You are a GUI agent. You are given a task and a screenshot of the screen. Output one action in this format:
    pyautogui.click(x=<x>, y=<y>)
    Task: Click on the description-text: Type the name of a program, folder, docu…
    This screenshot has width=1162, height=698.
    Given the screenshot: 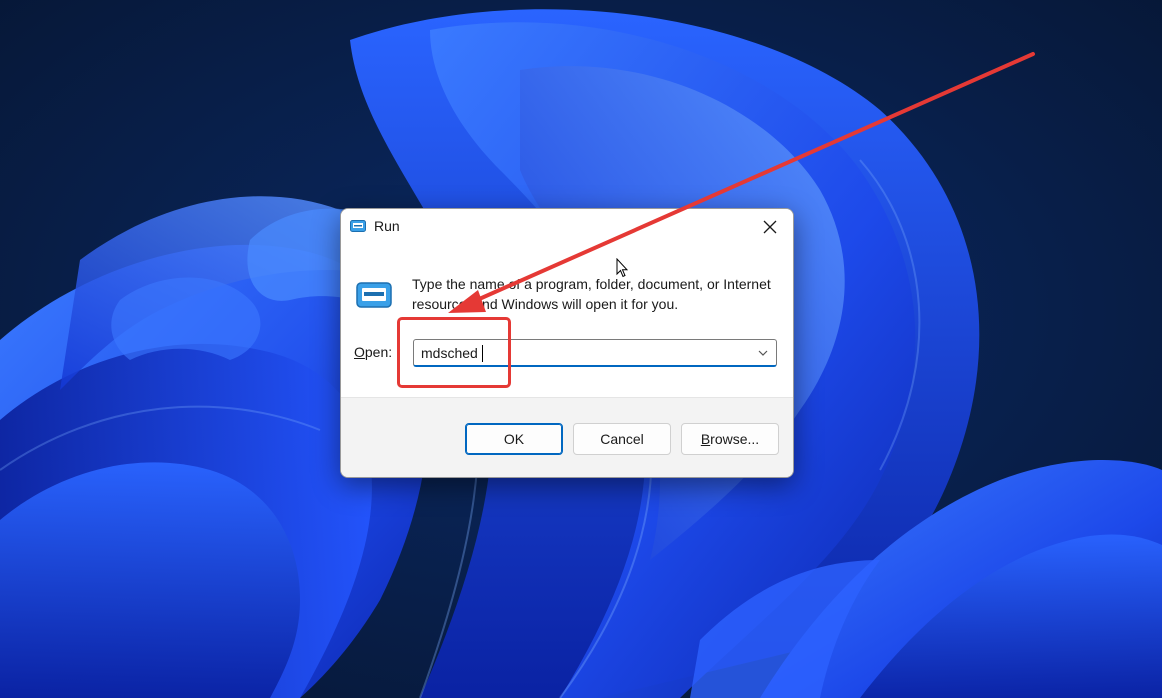 What is the action you would take?
    pyautogui.click(x=591, y=294)
    